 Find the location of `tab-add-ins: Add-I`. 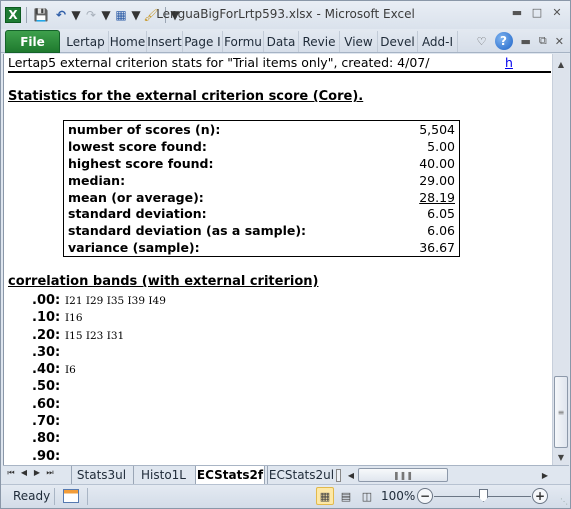

tab-add-ins: Add-I is located at coordinates (438, 41).